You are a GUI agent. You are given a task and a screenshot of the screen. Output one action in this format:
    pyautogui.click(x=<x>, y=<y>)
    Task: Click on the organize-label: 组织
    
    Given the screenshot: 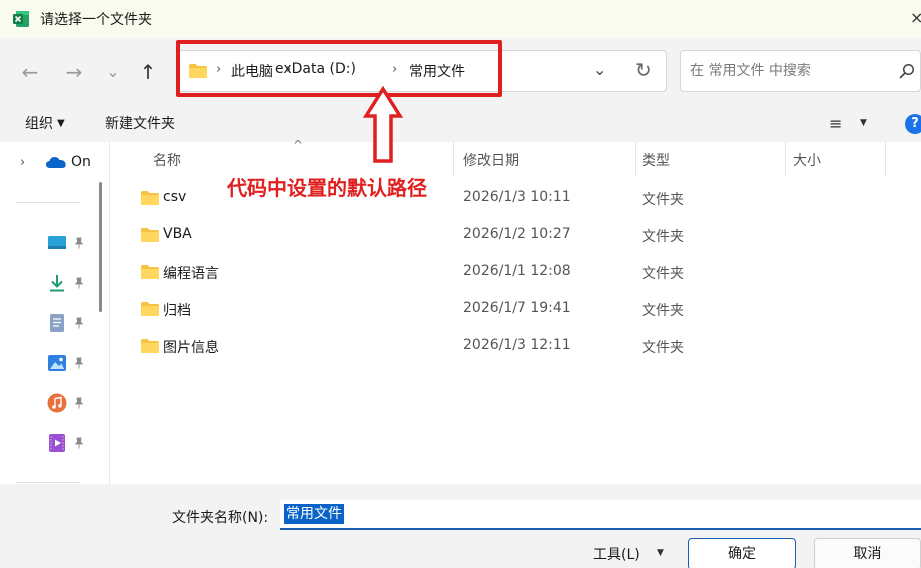 What is the action you would take?
    pyautogui.click(x=39, y=124)
    